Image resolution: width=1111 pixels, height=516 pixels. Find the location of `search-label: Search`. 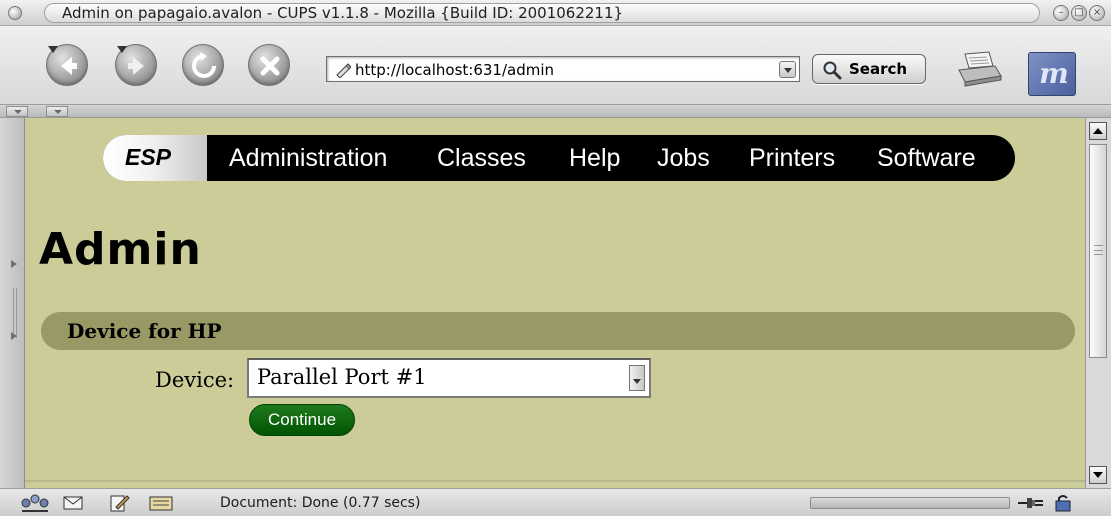

search-label: Search is located at coordinates (878, 69).